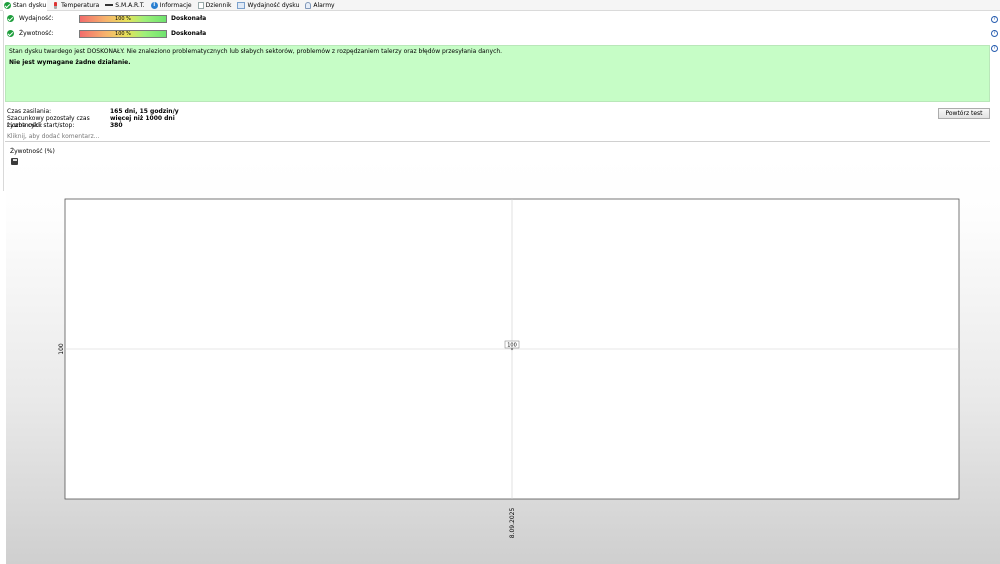 This screenshot has width=1000, height=564. Describe the element at coordinates (512, 346) in the screenshot. I see `data-label: 100` at that location.